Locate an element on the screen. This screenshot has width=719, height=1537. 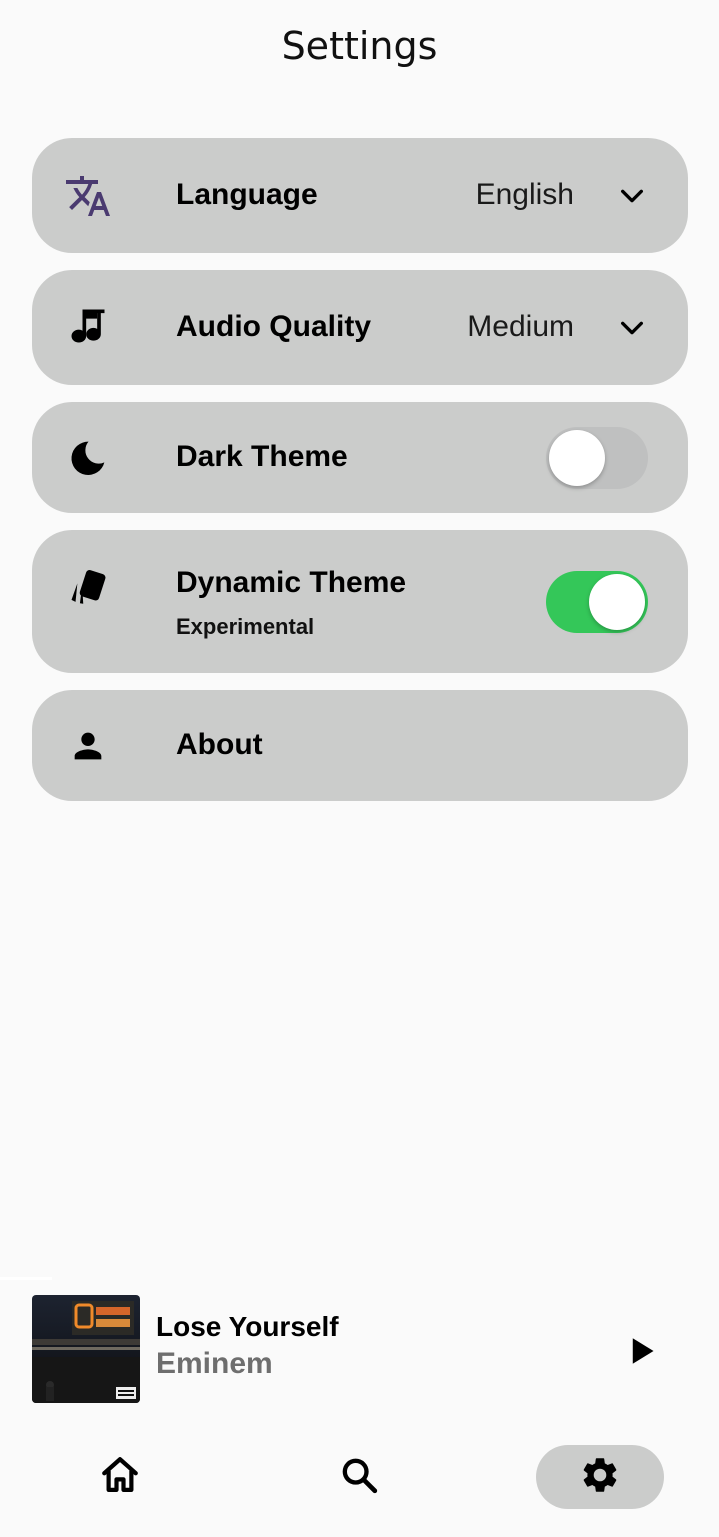
nav-search is located at coordinates (359, 1477).